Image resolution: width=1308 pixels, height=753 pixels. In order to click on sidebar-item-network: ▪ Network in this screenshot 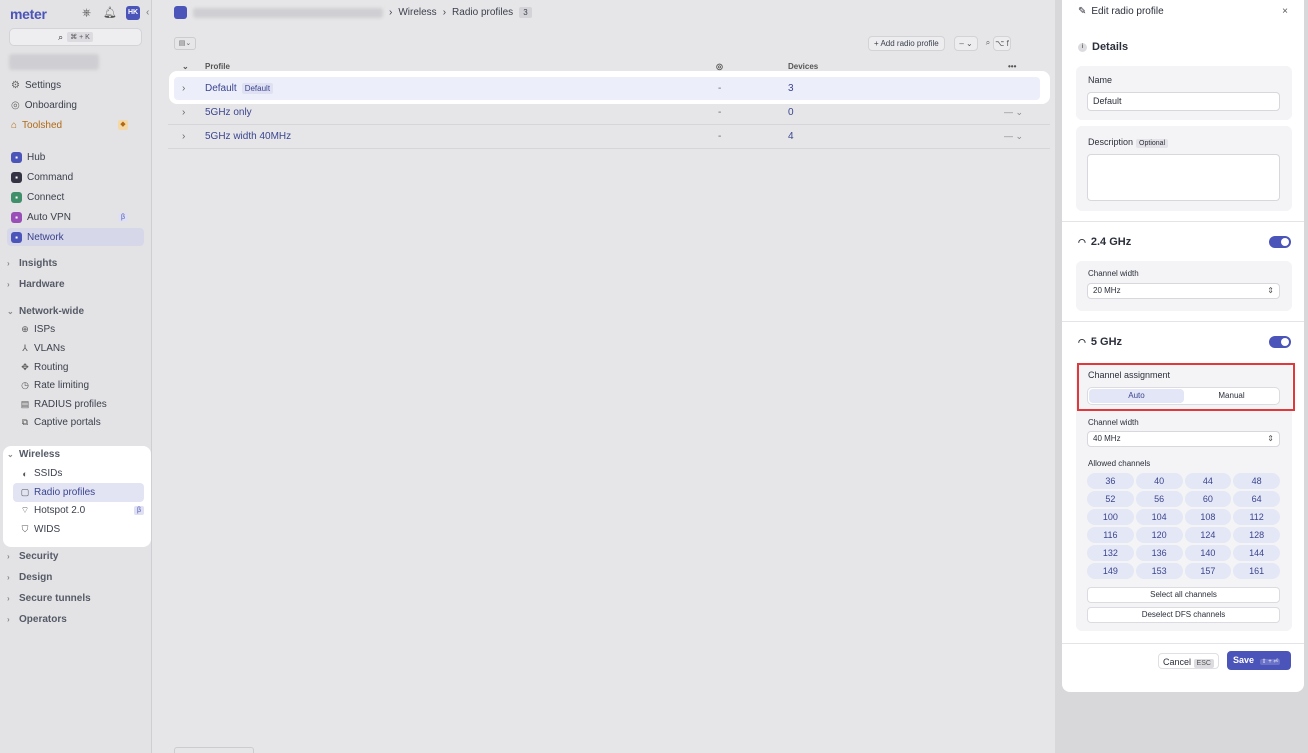, I will do `click(75, 237)`.